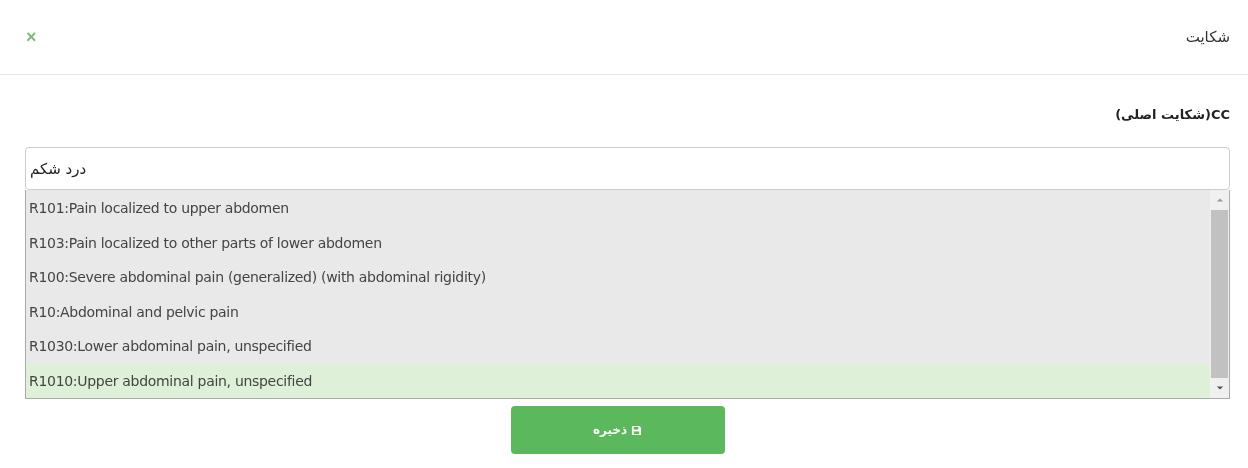 The height and width of the screenshot is (468, 1248). What do you see at coordinates (618, 380) in the screenshot?
I see `suggestion-item: R1010:Upper abdominal pain, unspecified` at bounding box center [618, 380].